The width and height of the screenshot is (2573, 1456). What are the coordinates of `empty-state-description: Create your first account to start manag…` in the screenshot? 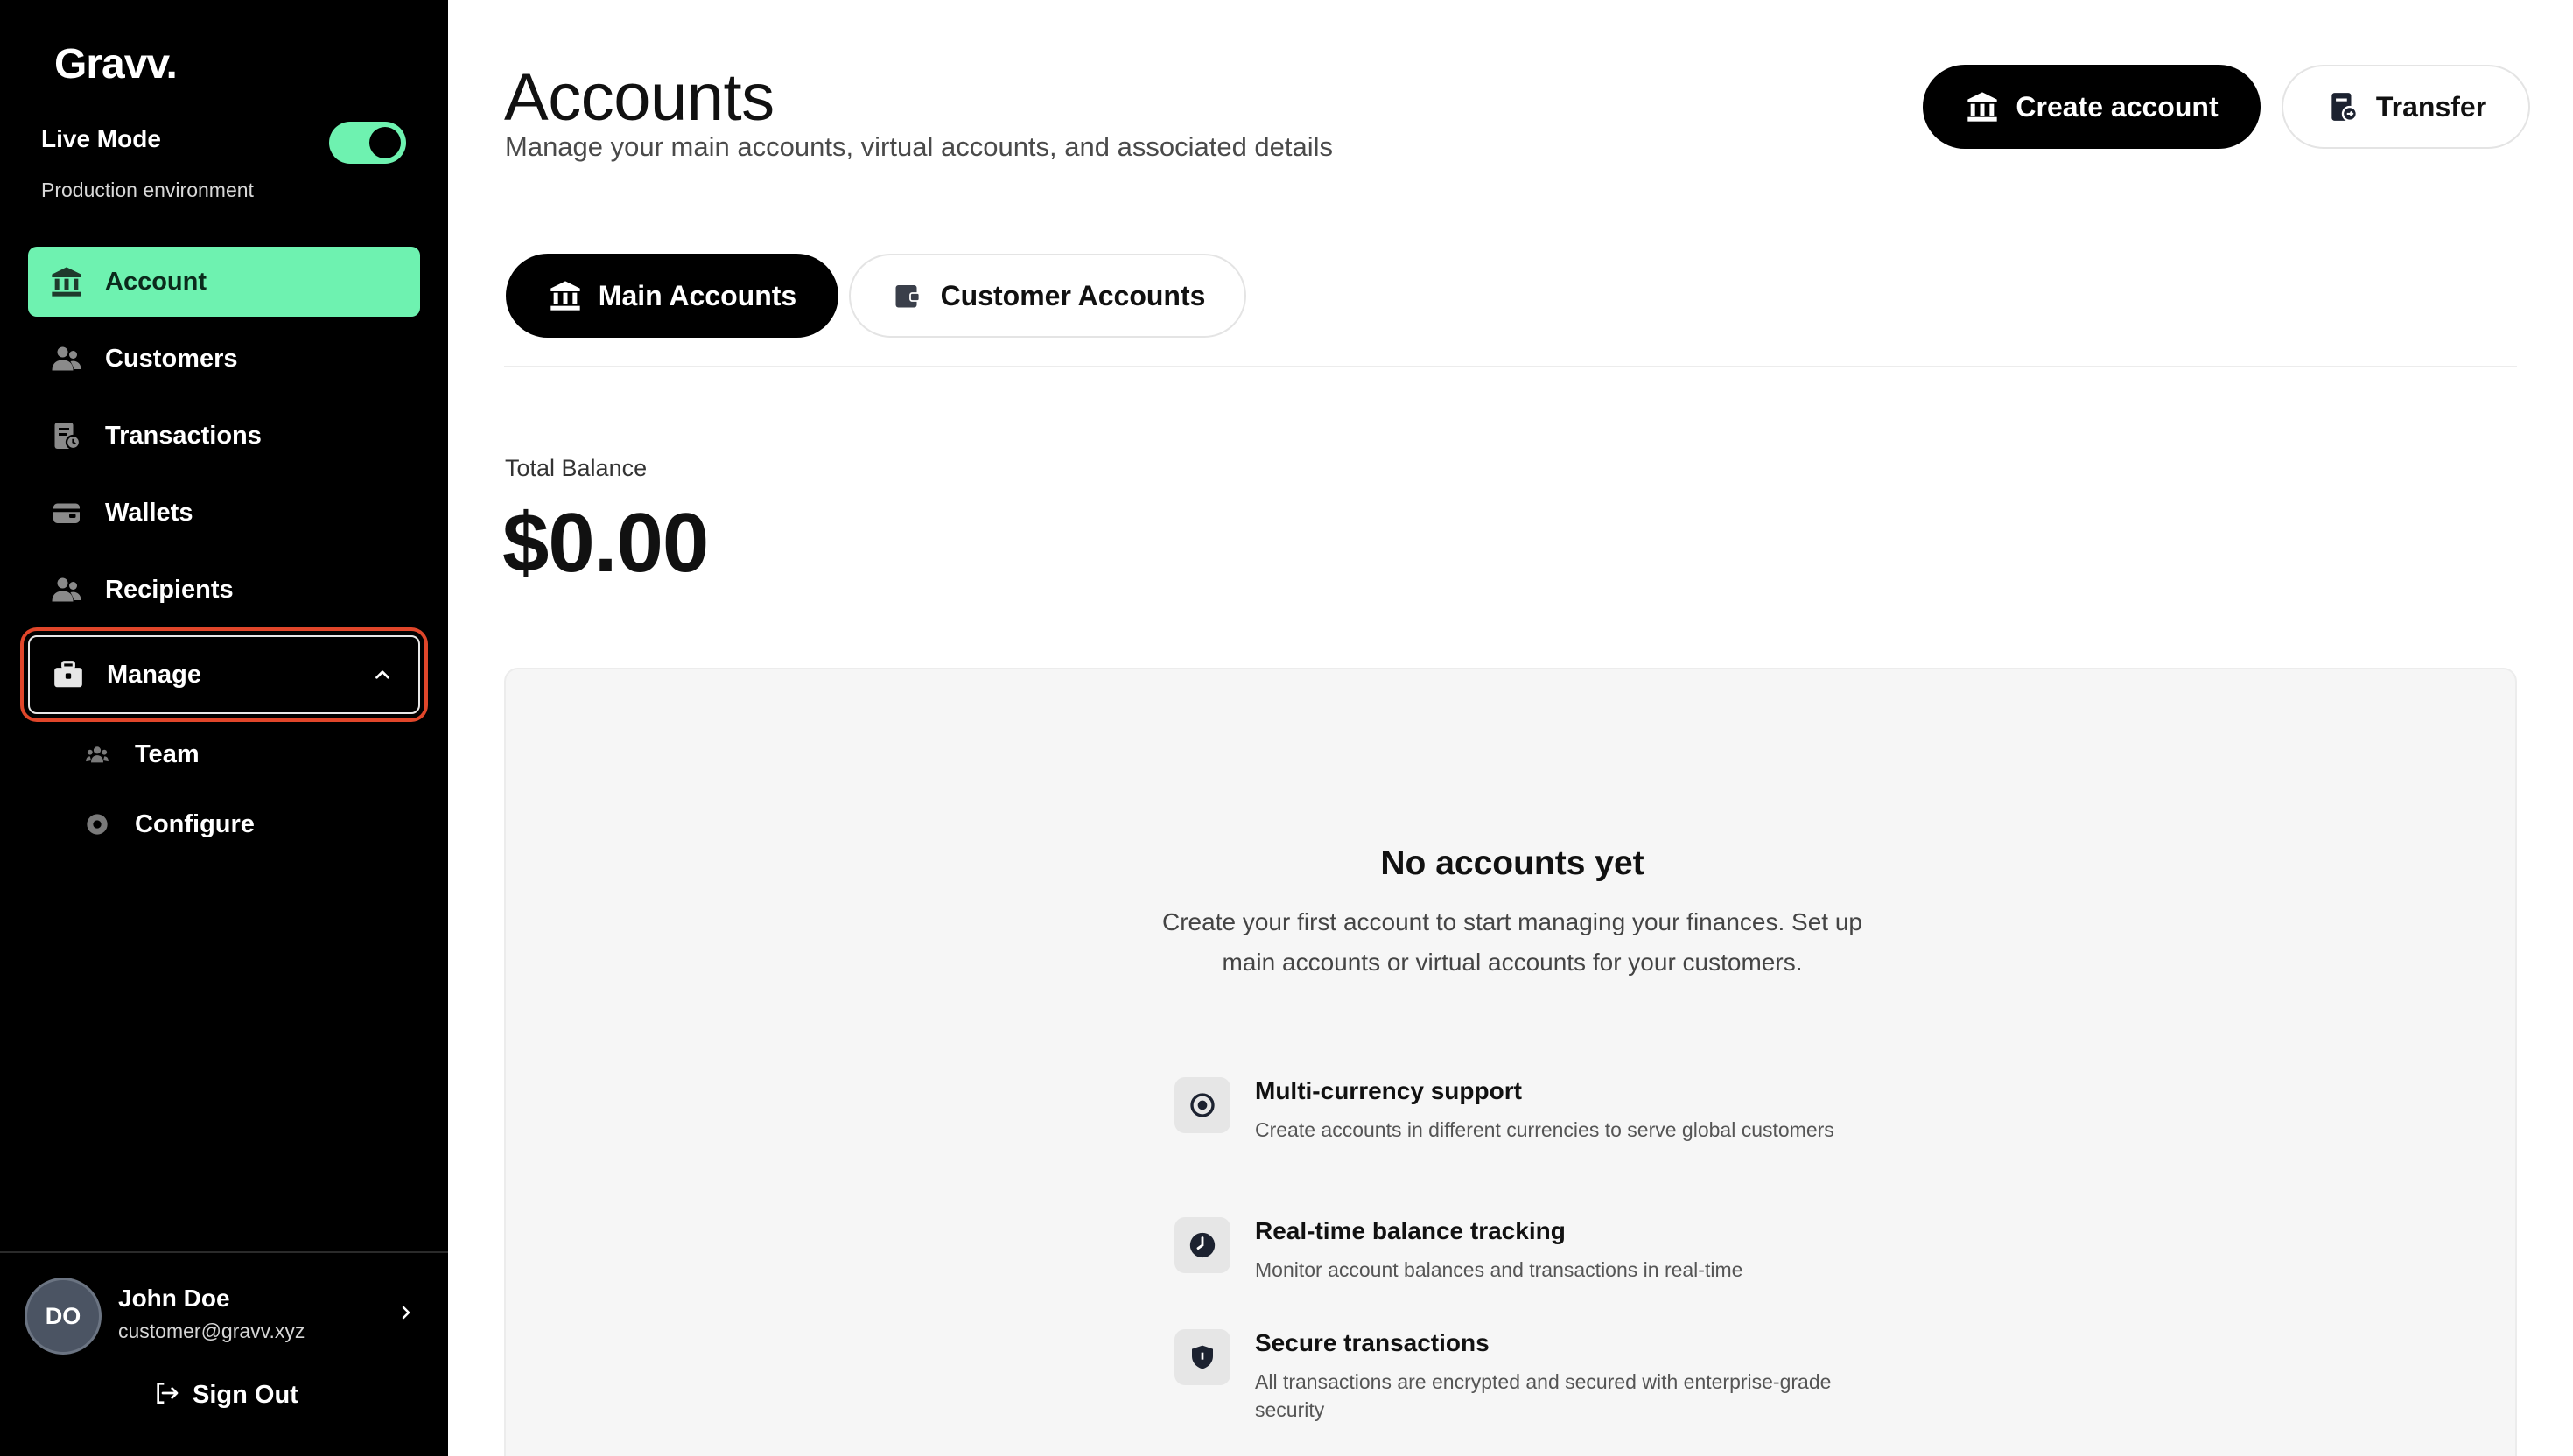 It's located at (1512, 942).